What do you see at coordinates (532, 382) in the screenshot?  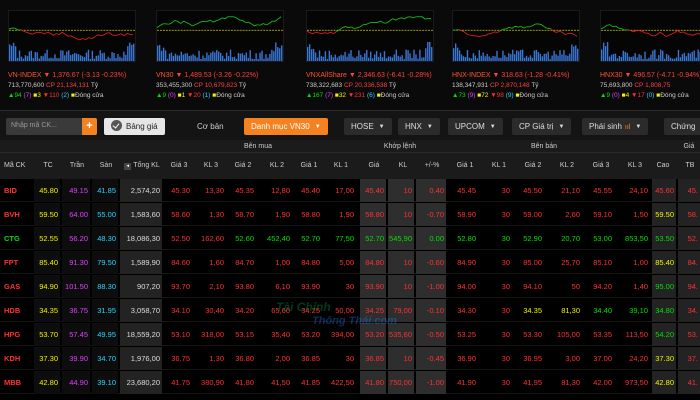 I see `cell-s2: 41.95` at bounding box center [532, 382].